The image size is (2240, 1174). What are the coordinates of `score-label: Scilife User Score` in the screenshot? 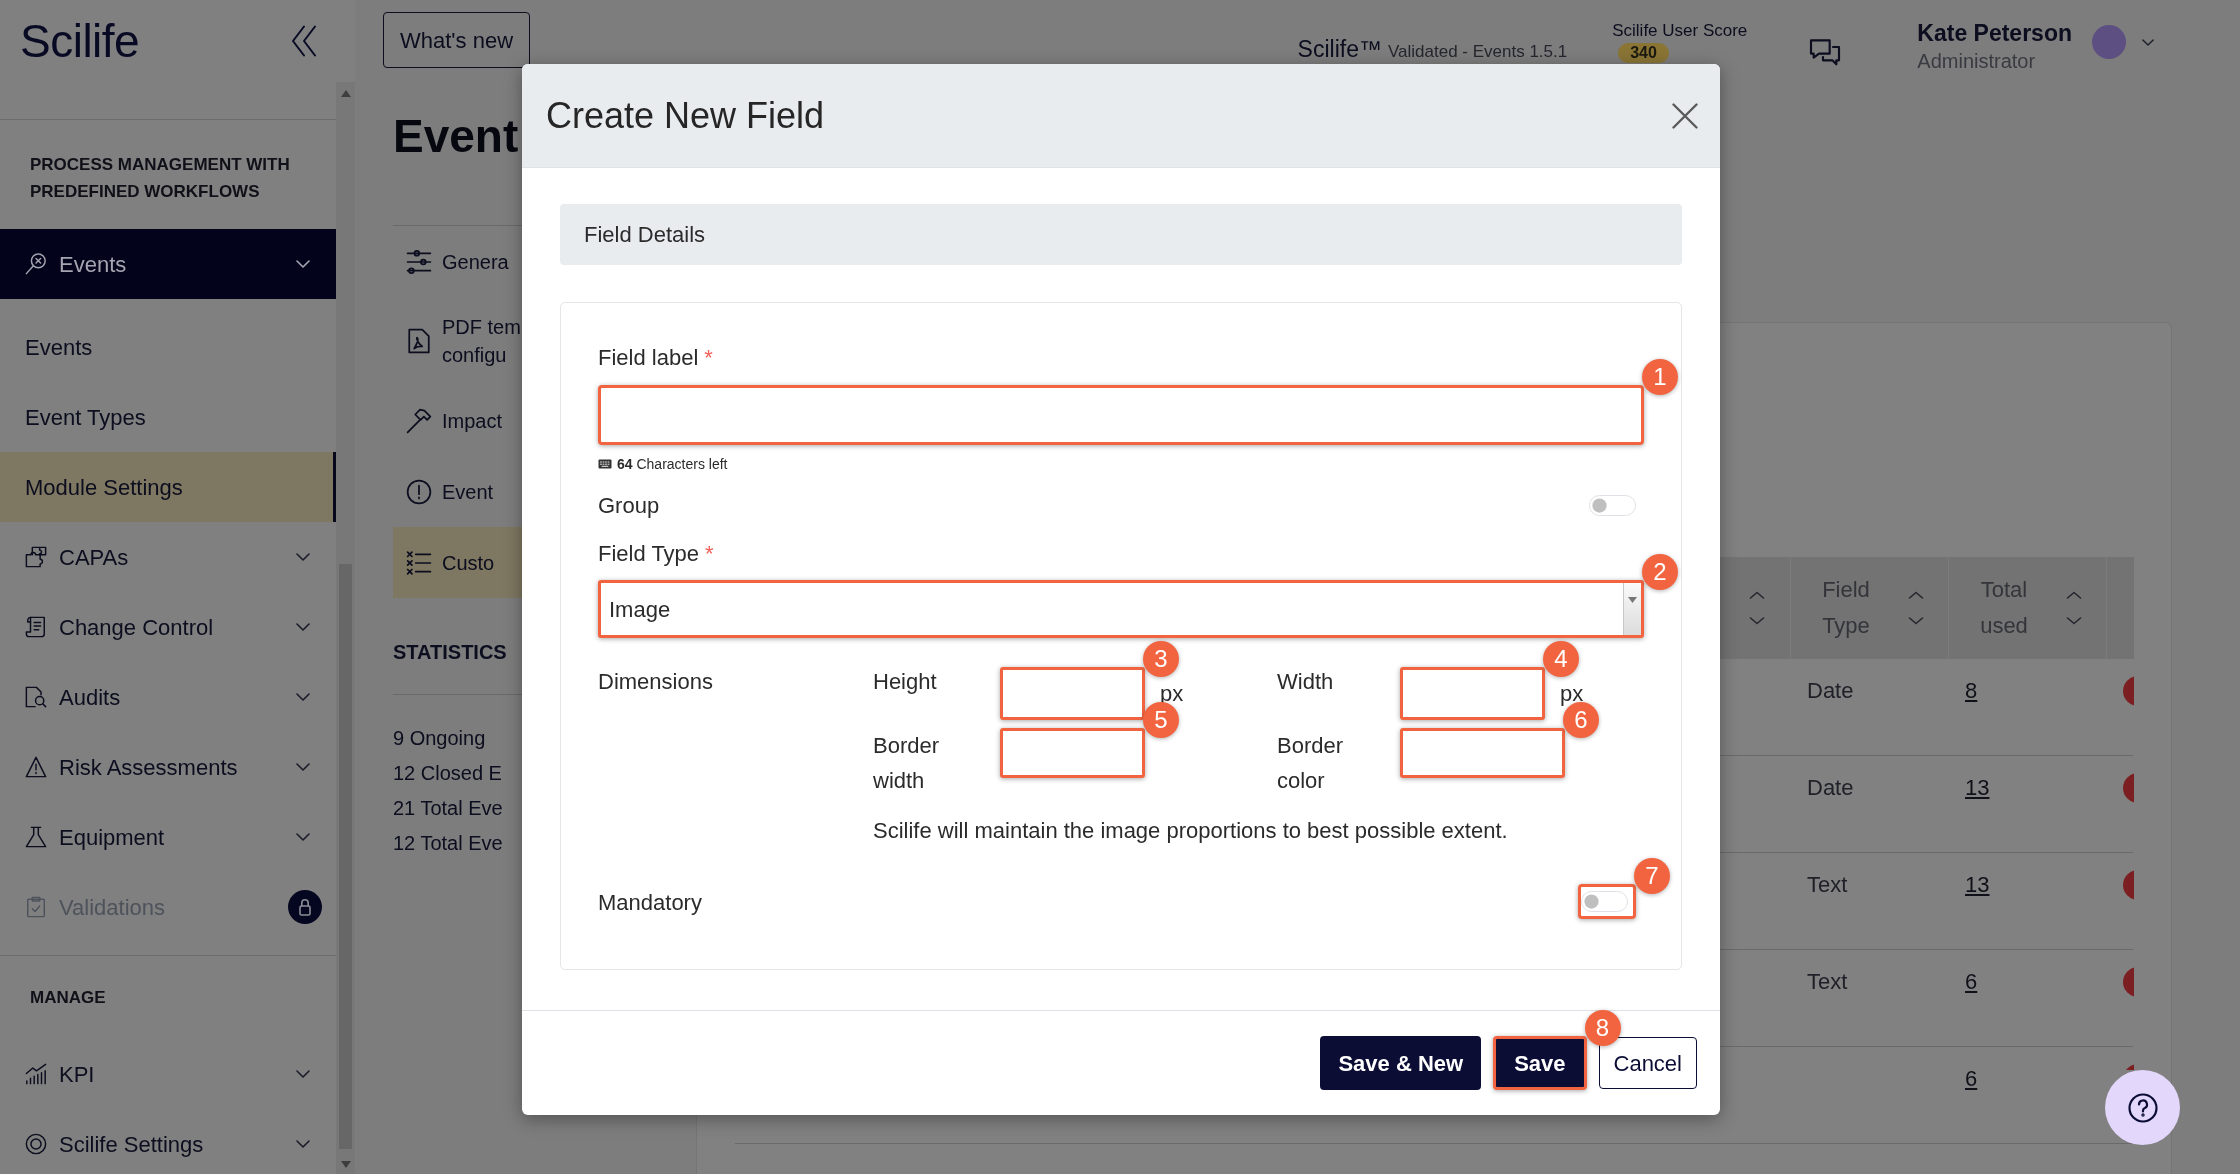 It's located at (1680, 30).